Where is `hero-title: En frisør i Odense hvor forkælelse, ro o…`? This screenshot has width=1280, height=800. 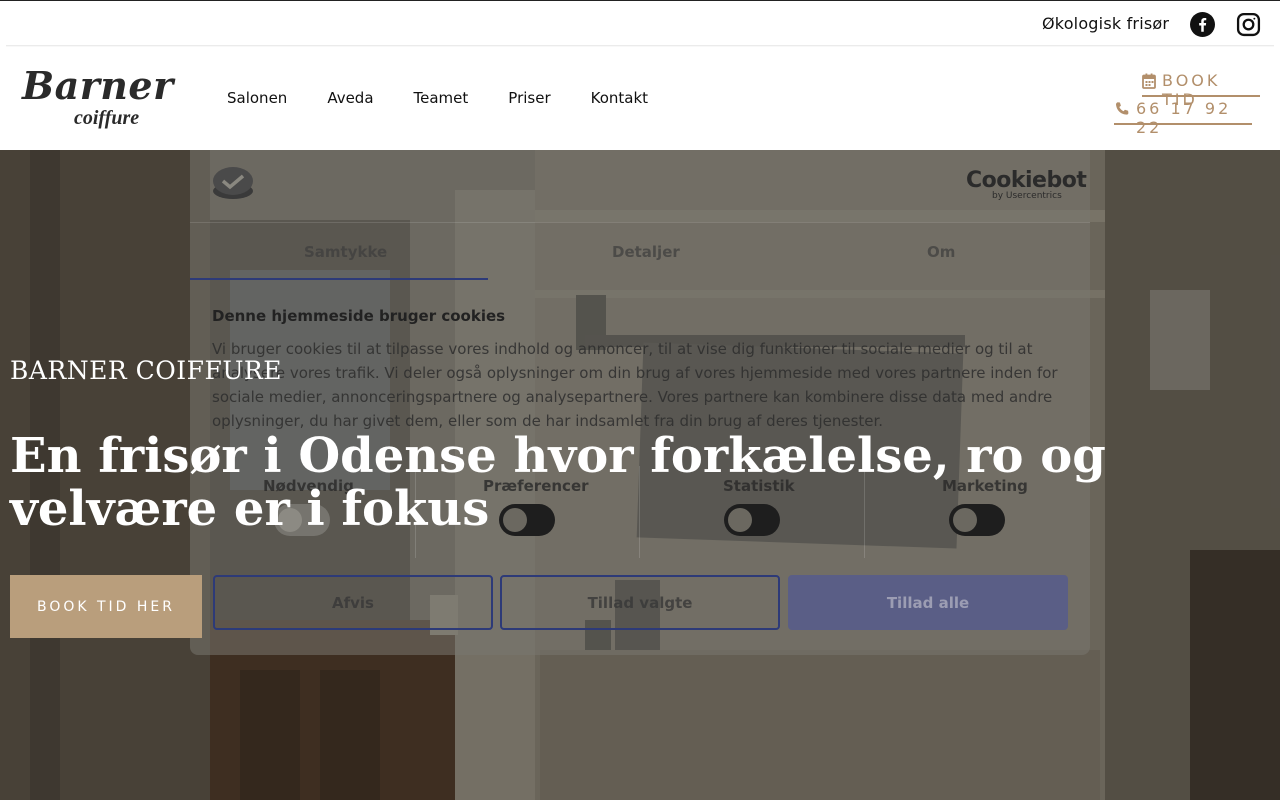
hero-title: En frisør i Odense hvor forkælelse, ro o… is located at coordinates (558, 482).